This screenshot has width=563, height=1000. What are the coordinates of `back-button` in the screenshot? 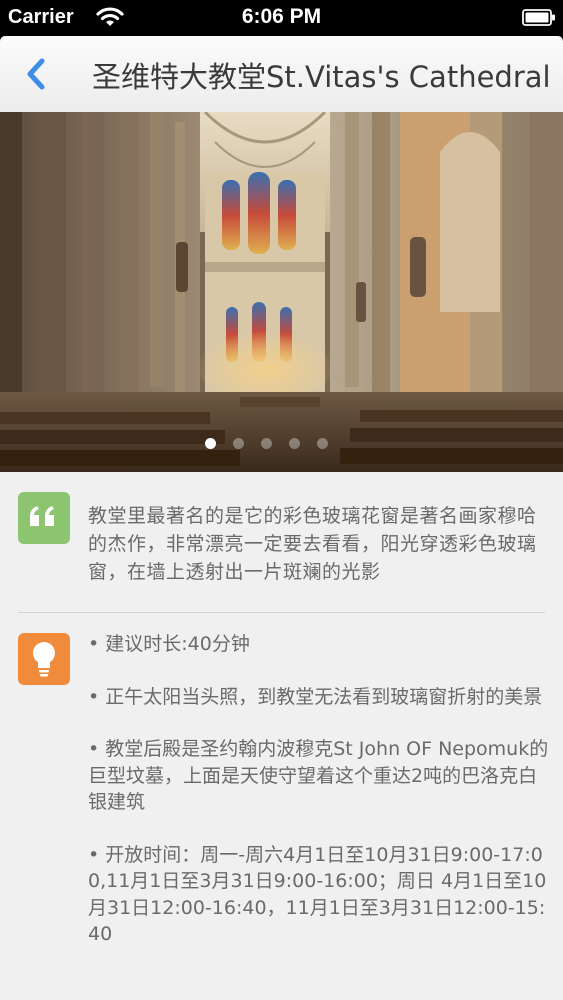 It's located at (40, 74).